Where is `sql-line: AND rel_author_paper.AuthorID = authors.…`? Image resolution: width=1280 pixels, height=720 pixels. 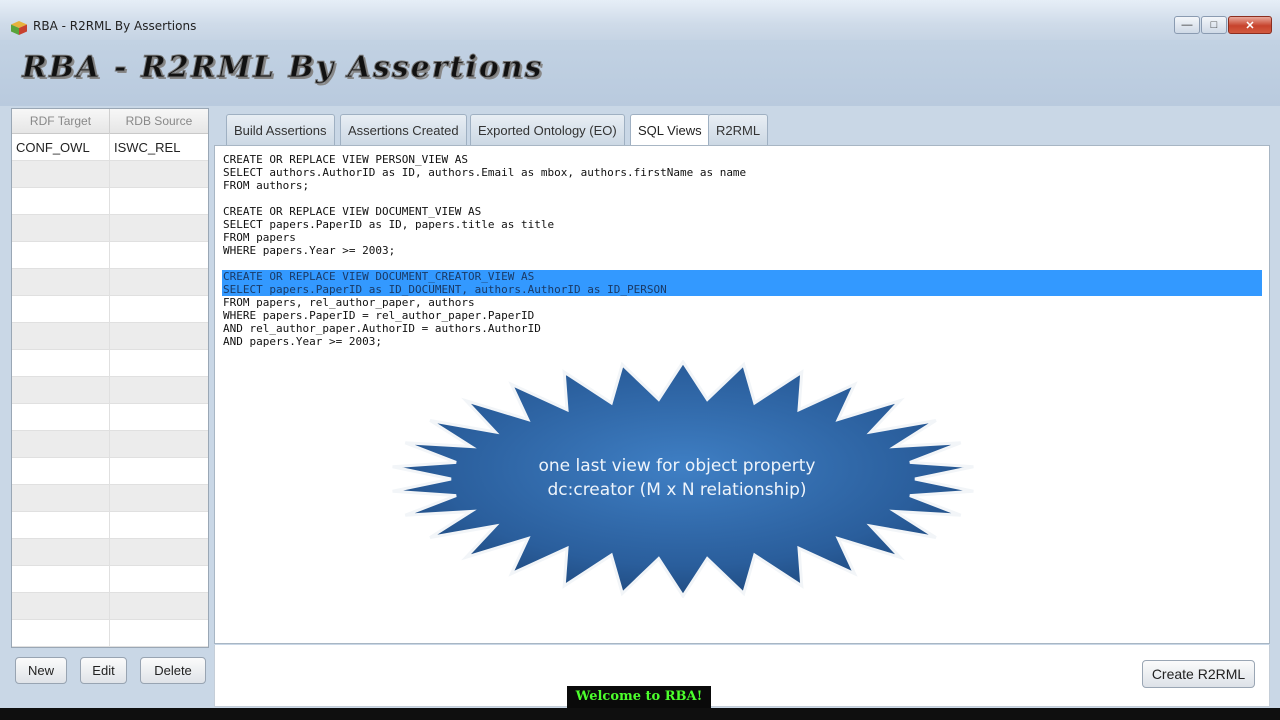 sql-line: AND rel_author_paper.AuthorID = authors.… is located at coordinates (382, 328).